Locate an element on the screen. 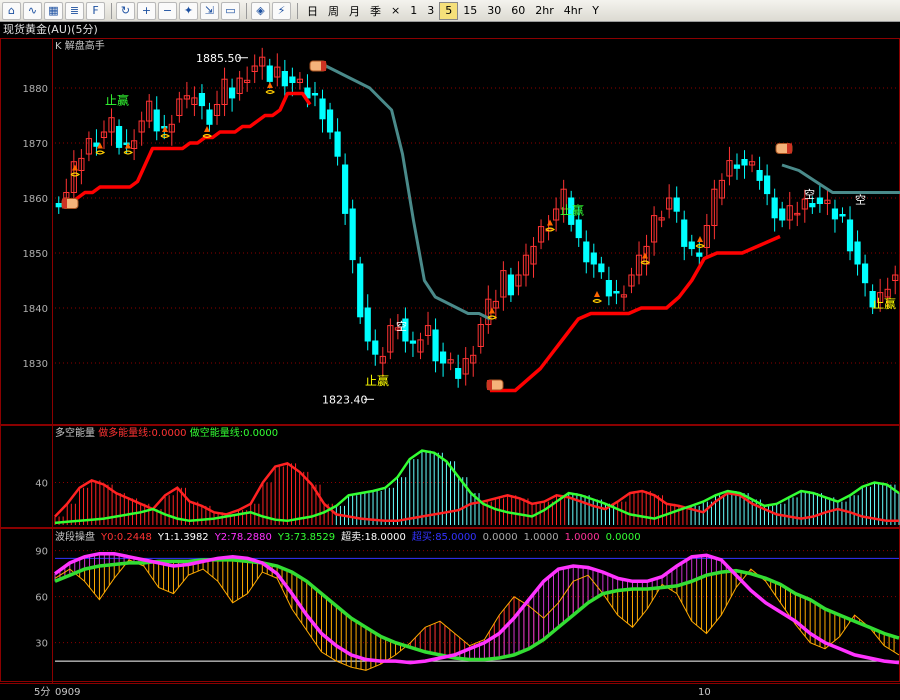 The height and width of the screenshot is (700, 900). y-tick-label: 1860 is located at coordinates (35, 199).